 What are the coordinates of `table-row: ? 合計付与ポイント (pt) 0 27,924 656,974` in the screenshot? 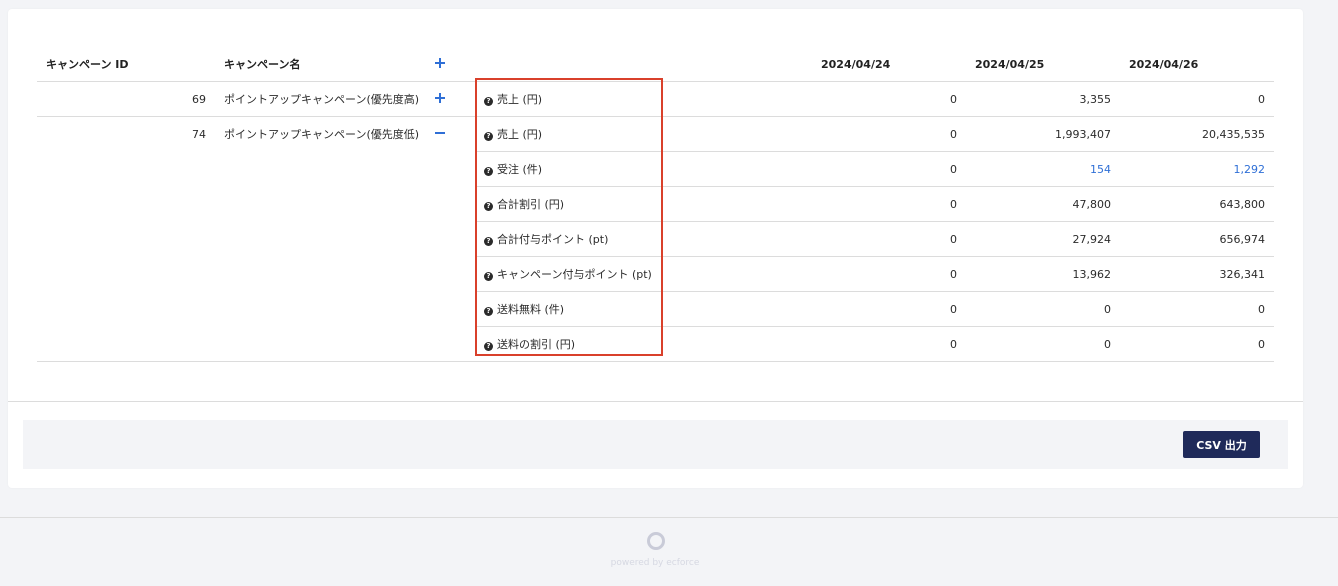 It's located at (655, 239).